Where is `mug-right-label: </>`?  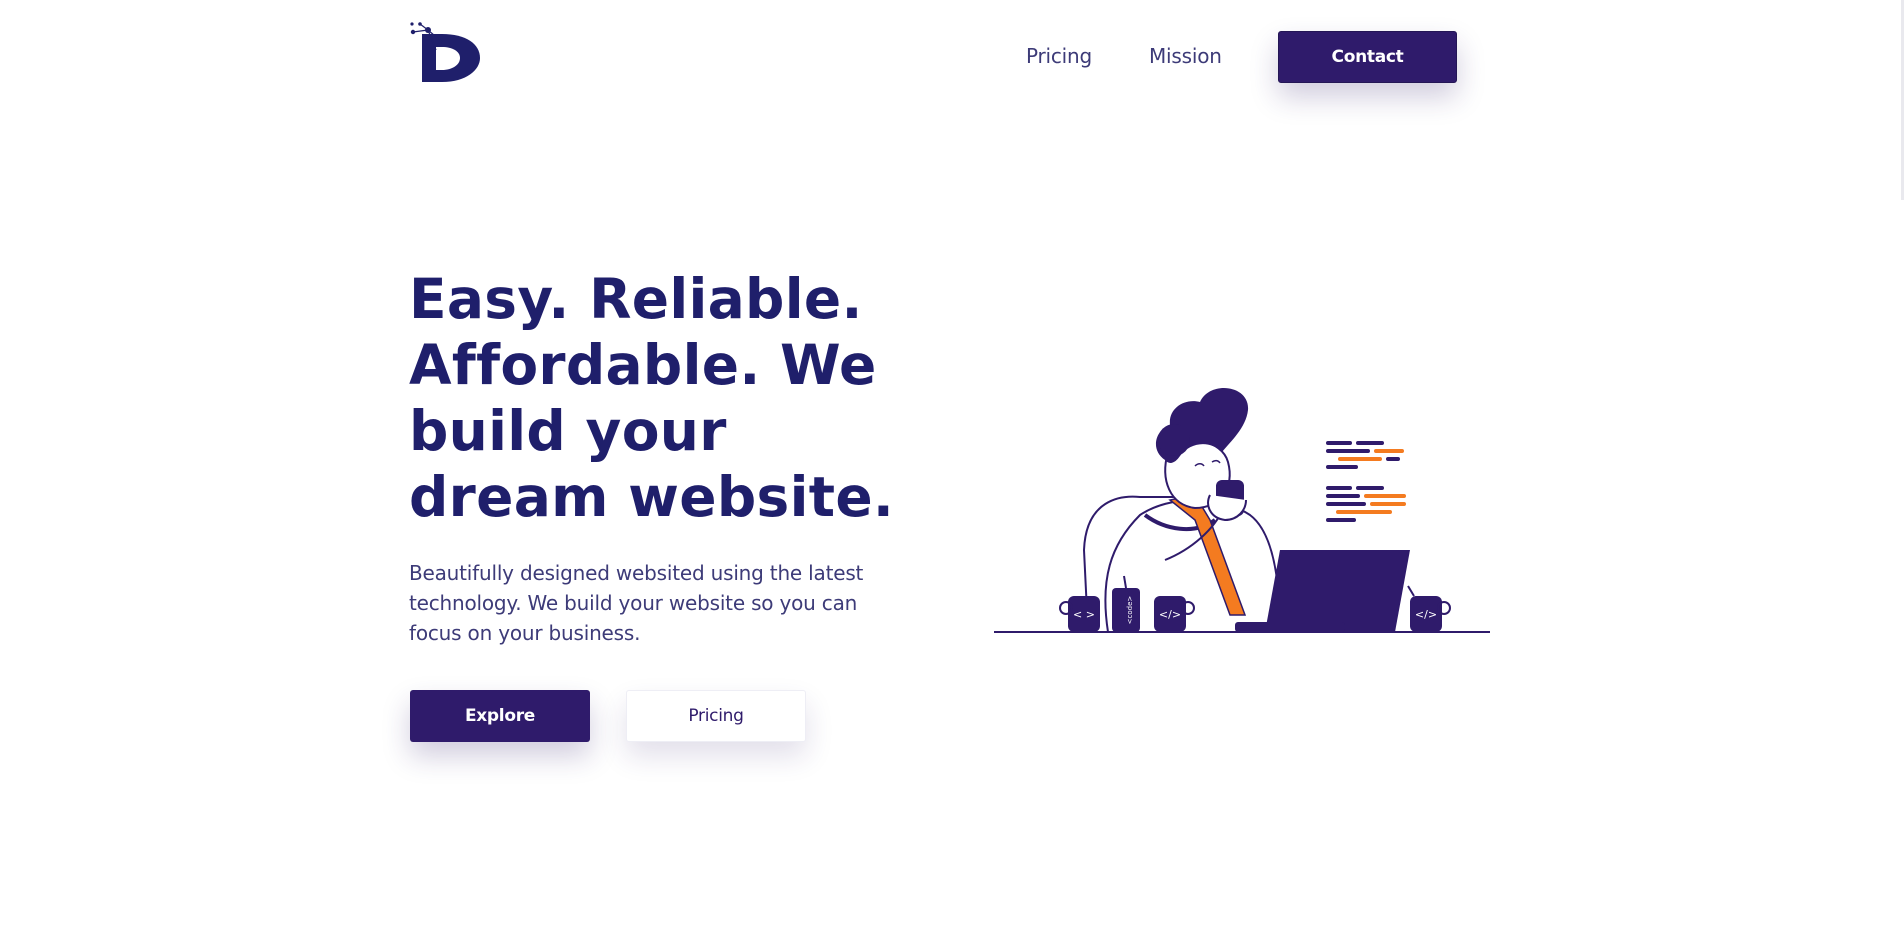 mug-right-label: </> is located at coordinates (1426, 614).